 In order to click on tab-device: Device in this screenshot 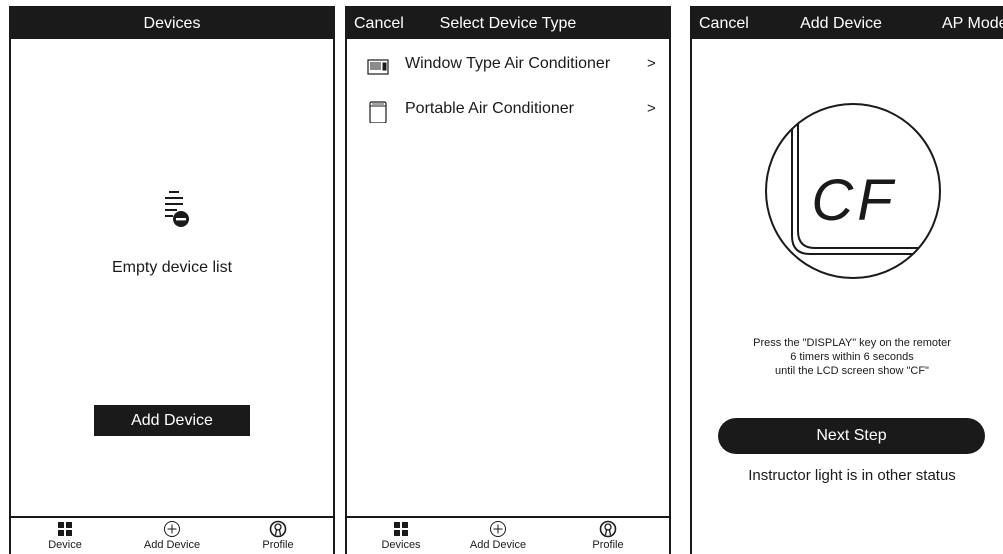, I will do `click(65, 536)`.